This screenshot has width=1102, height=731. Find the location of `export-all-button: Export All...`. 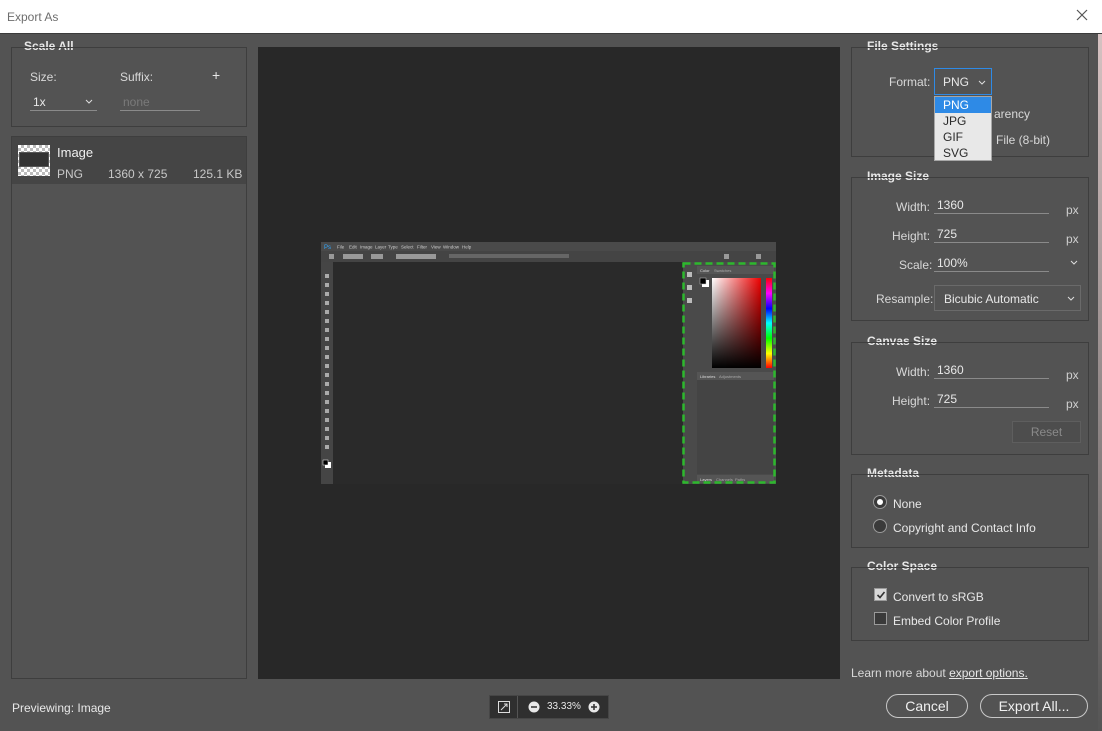

export-all-button: Export All... is located at coordinates (1034, 706).